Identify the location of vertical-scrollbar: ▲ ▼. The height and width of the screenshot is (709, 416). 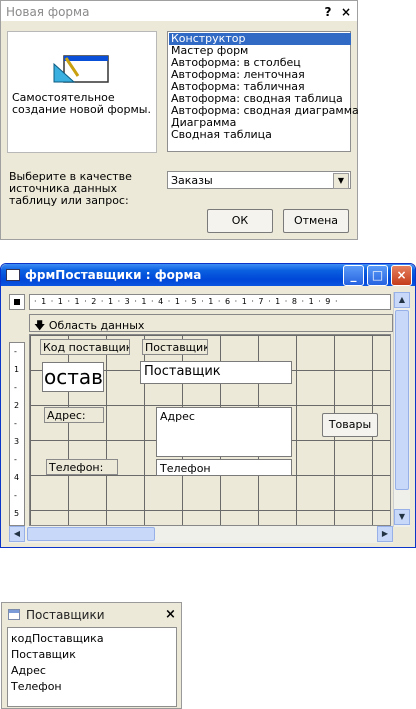
(401, 409).